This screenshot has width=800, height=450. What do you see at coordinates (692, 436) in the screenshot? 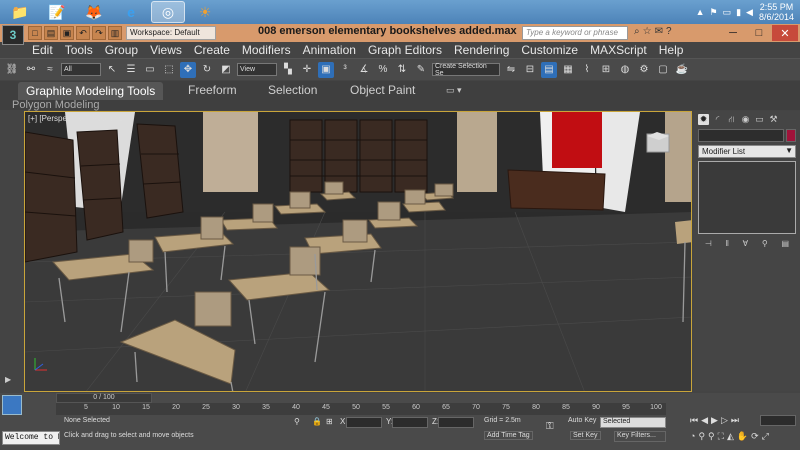
I see `time-config-icon: ◔` at bounding box center [692, 436].